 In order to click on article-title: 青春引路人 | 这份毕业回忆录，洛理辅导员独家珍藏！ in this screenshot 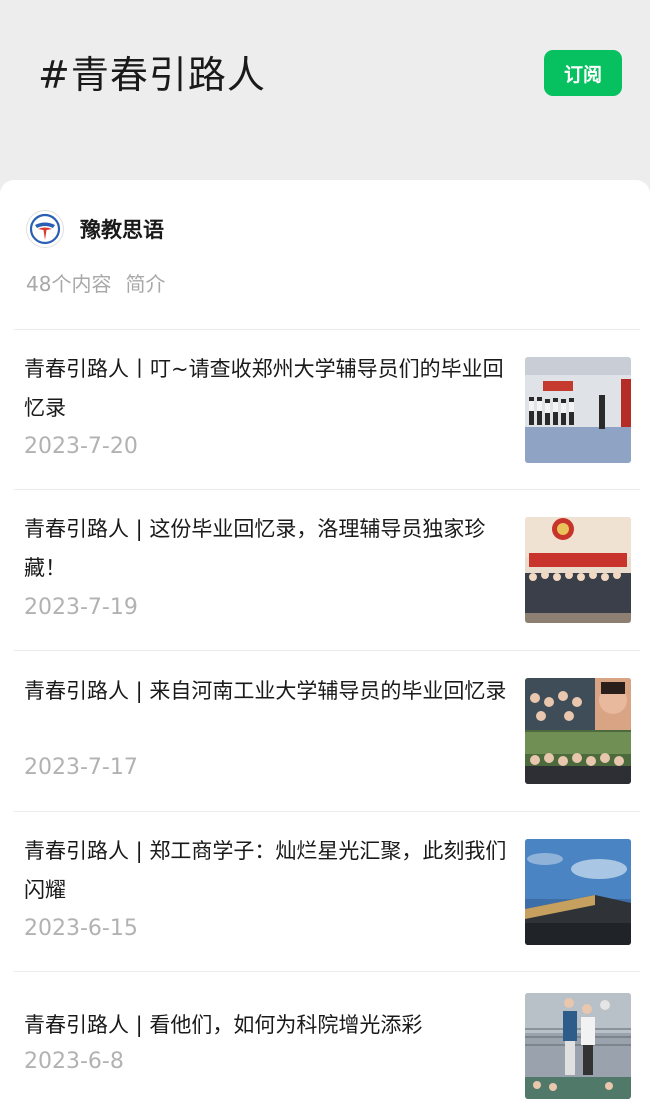, I will do `click(255, 548)`.